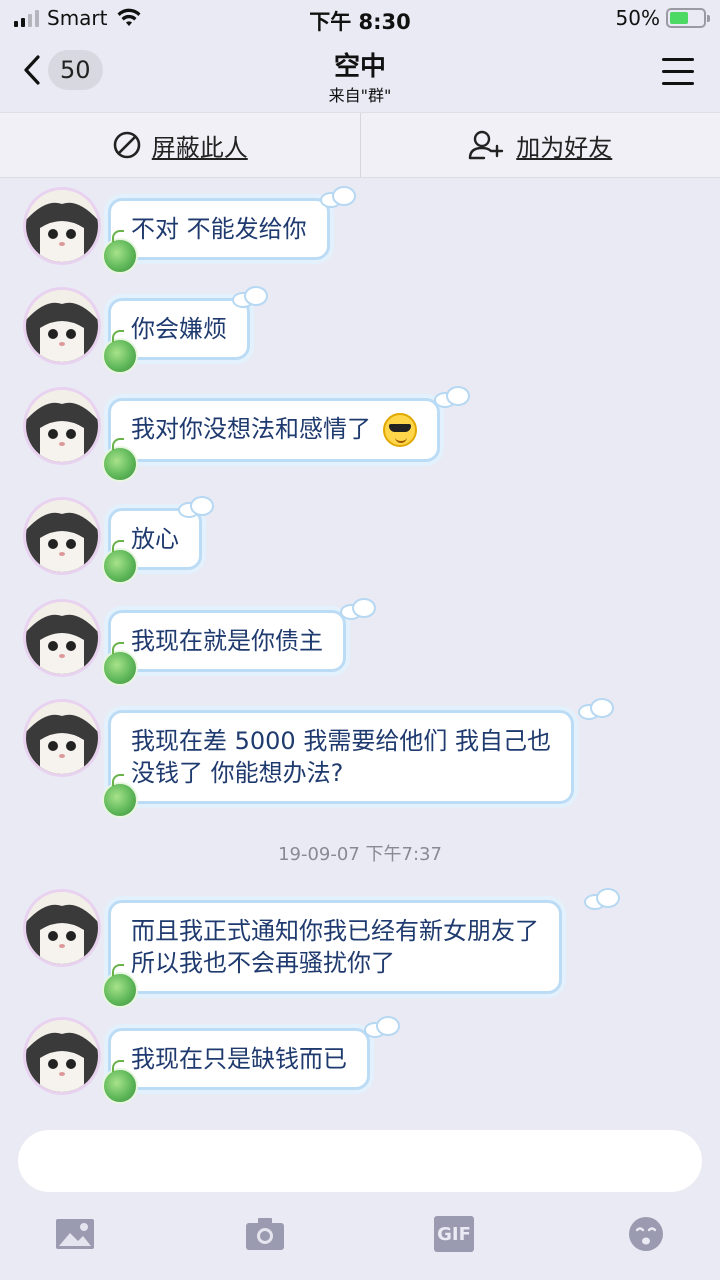  Describe the element at coordinates (399, 430) in the screenshot. I see `cool-sunglasses-emoji-icon` at that location.